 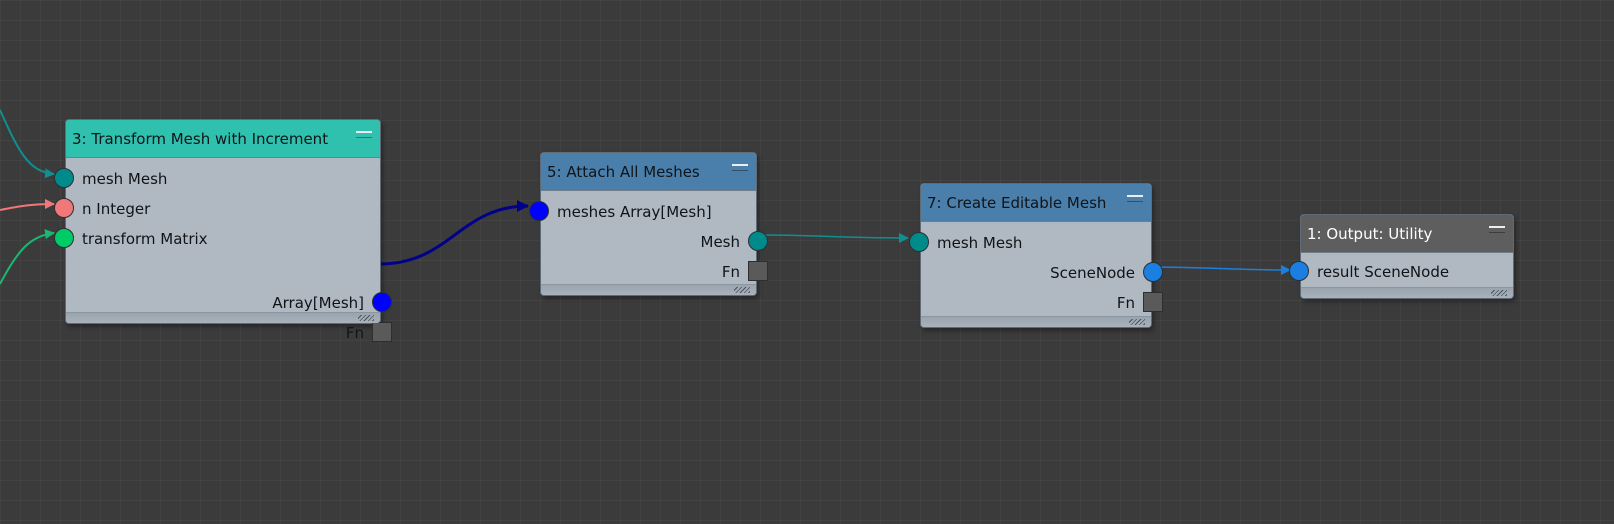 I want to click on node-header: 1: Output: Utility, so click(x=1407, y=234).